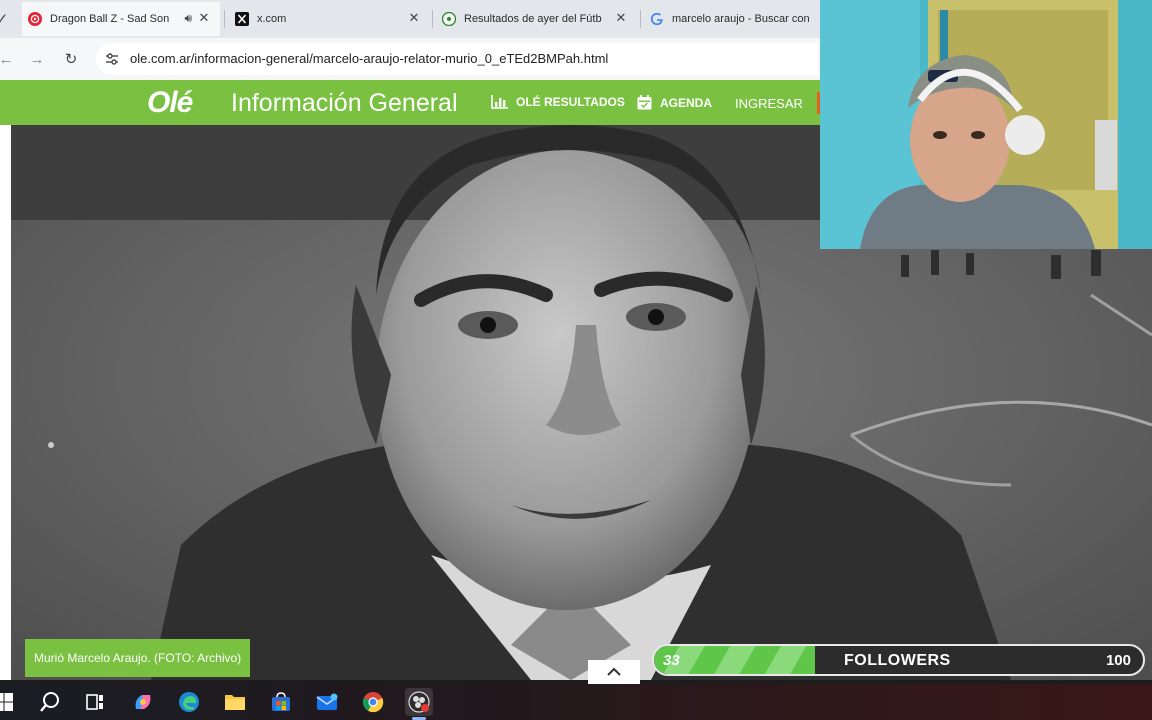 This screenshot has width=1152, height=720. Describe the element at coordinates (327, 702) in the screenshot. I see `mail-icon` at that location.